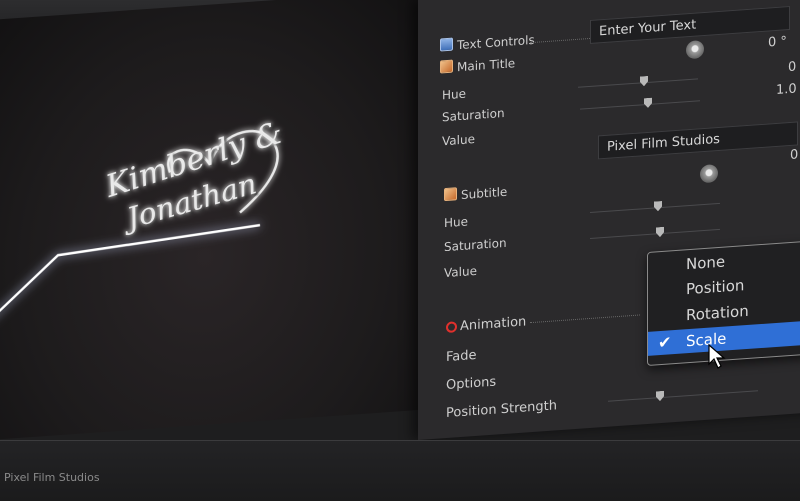 This screenshot has height=501, width=800. I want to click on subtitle-angle-value: 0, so click(794, 155).